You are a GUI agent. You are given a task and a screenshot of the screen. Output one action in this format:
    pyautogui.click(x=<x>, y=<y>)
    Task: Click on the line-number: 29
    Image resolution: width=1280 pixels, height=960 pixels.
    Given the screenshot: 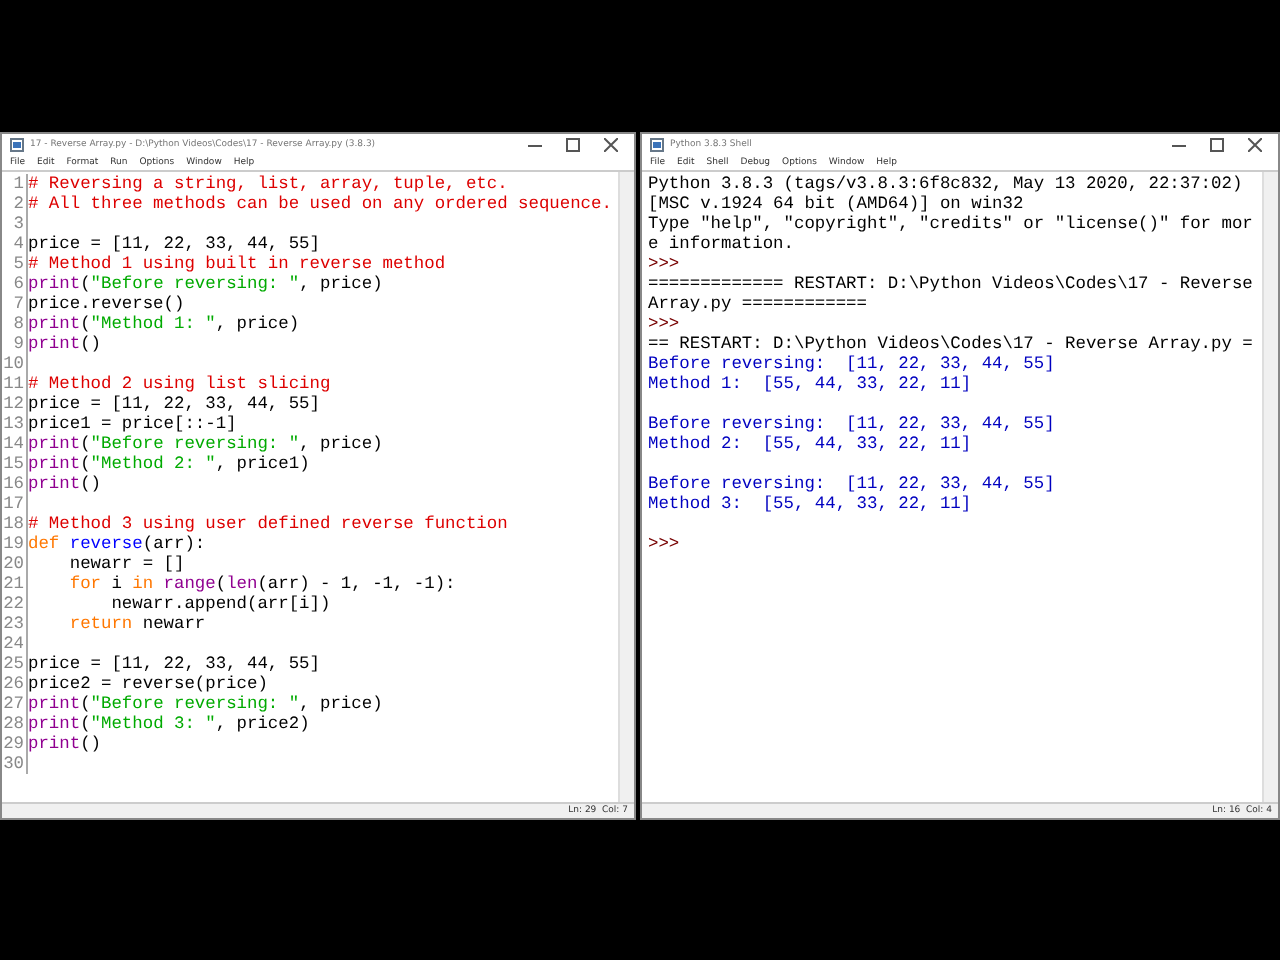 What is the action you would take?
    pyautogui.click(x=15, y=744)
    